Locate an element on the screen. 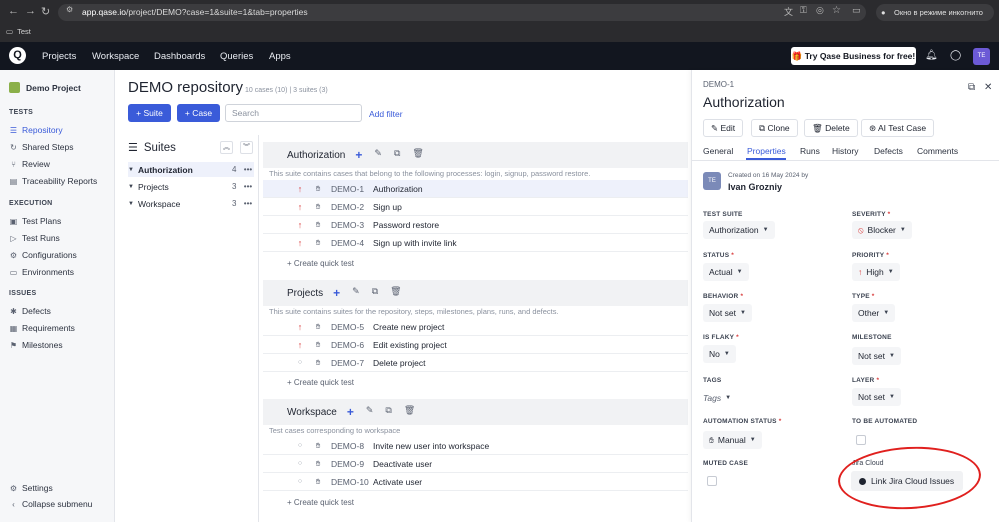  status-select: Actual ▼ is located at coordinates (726, 272).